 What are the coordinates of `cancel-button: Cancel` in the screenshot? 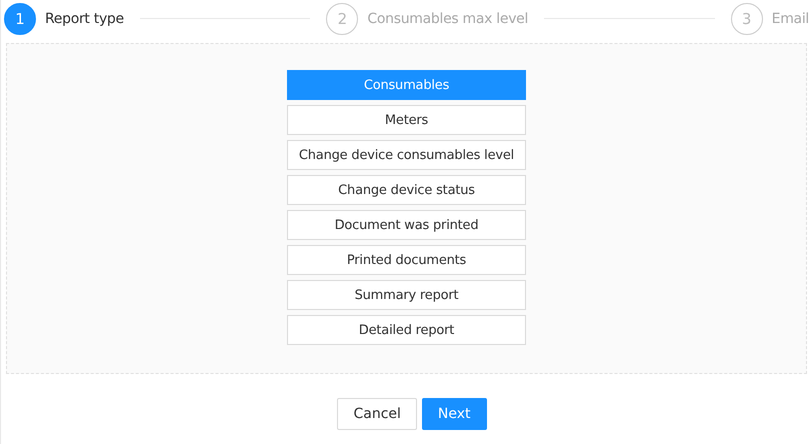 It's located at (377, 414).